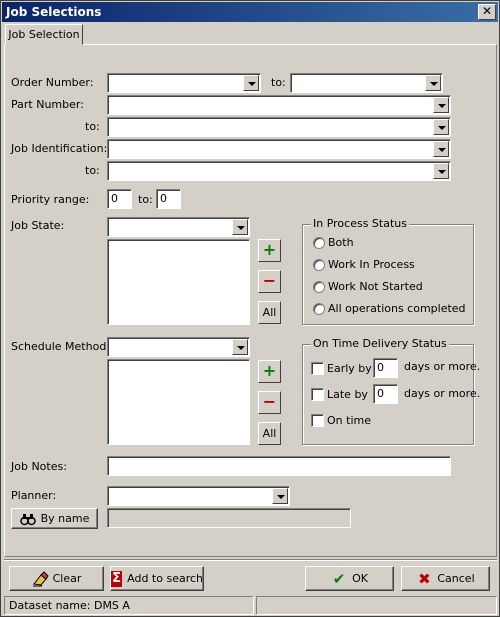  I want to click on by-name-button: By name, so click(54, 518).